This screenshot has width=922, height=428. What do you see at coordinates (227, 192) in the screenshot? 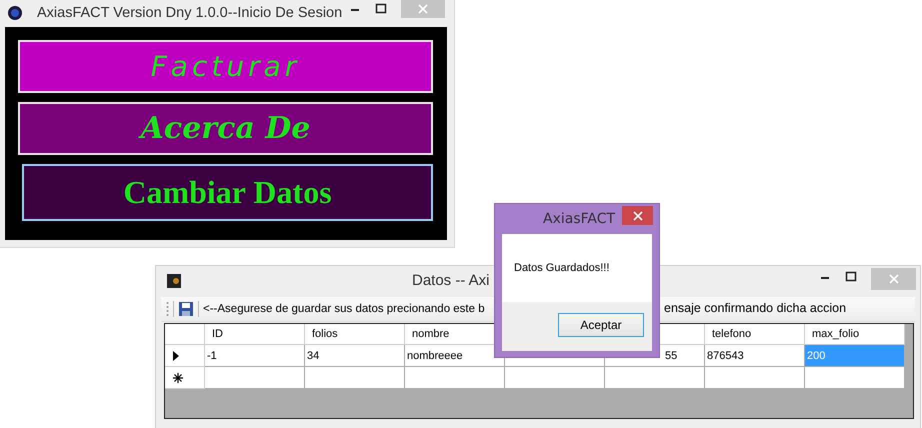
I see `menu-button: Cambiar Datos` at bounding box center [227, 192].